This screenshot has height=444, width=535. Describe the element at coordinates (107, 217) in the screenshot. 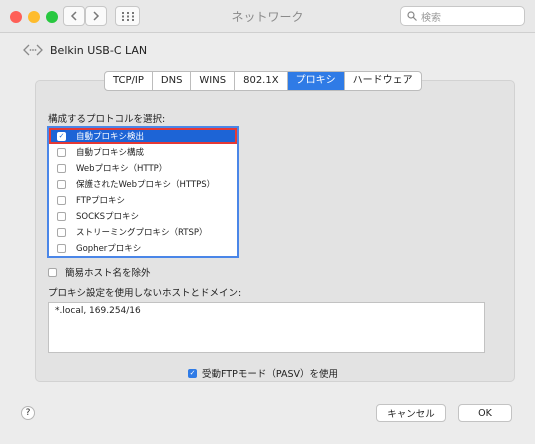

I see `protocol-label: SOCKSプロキシ` at that location.